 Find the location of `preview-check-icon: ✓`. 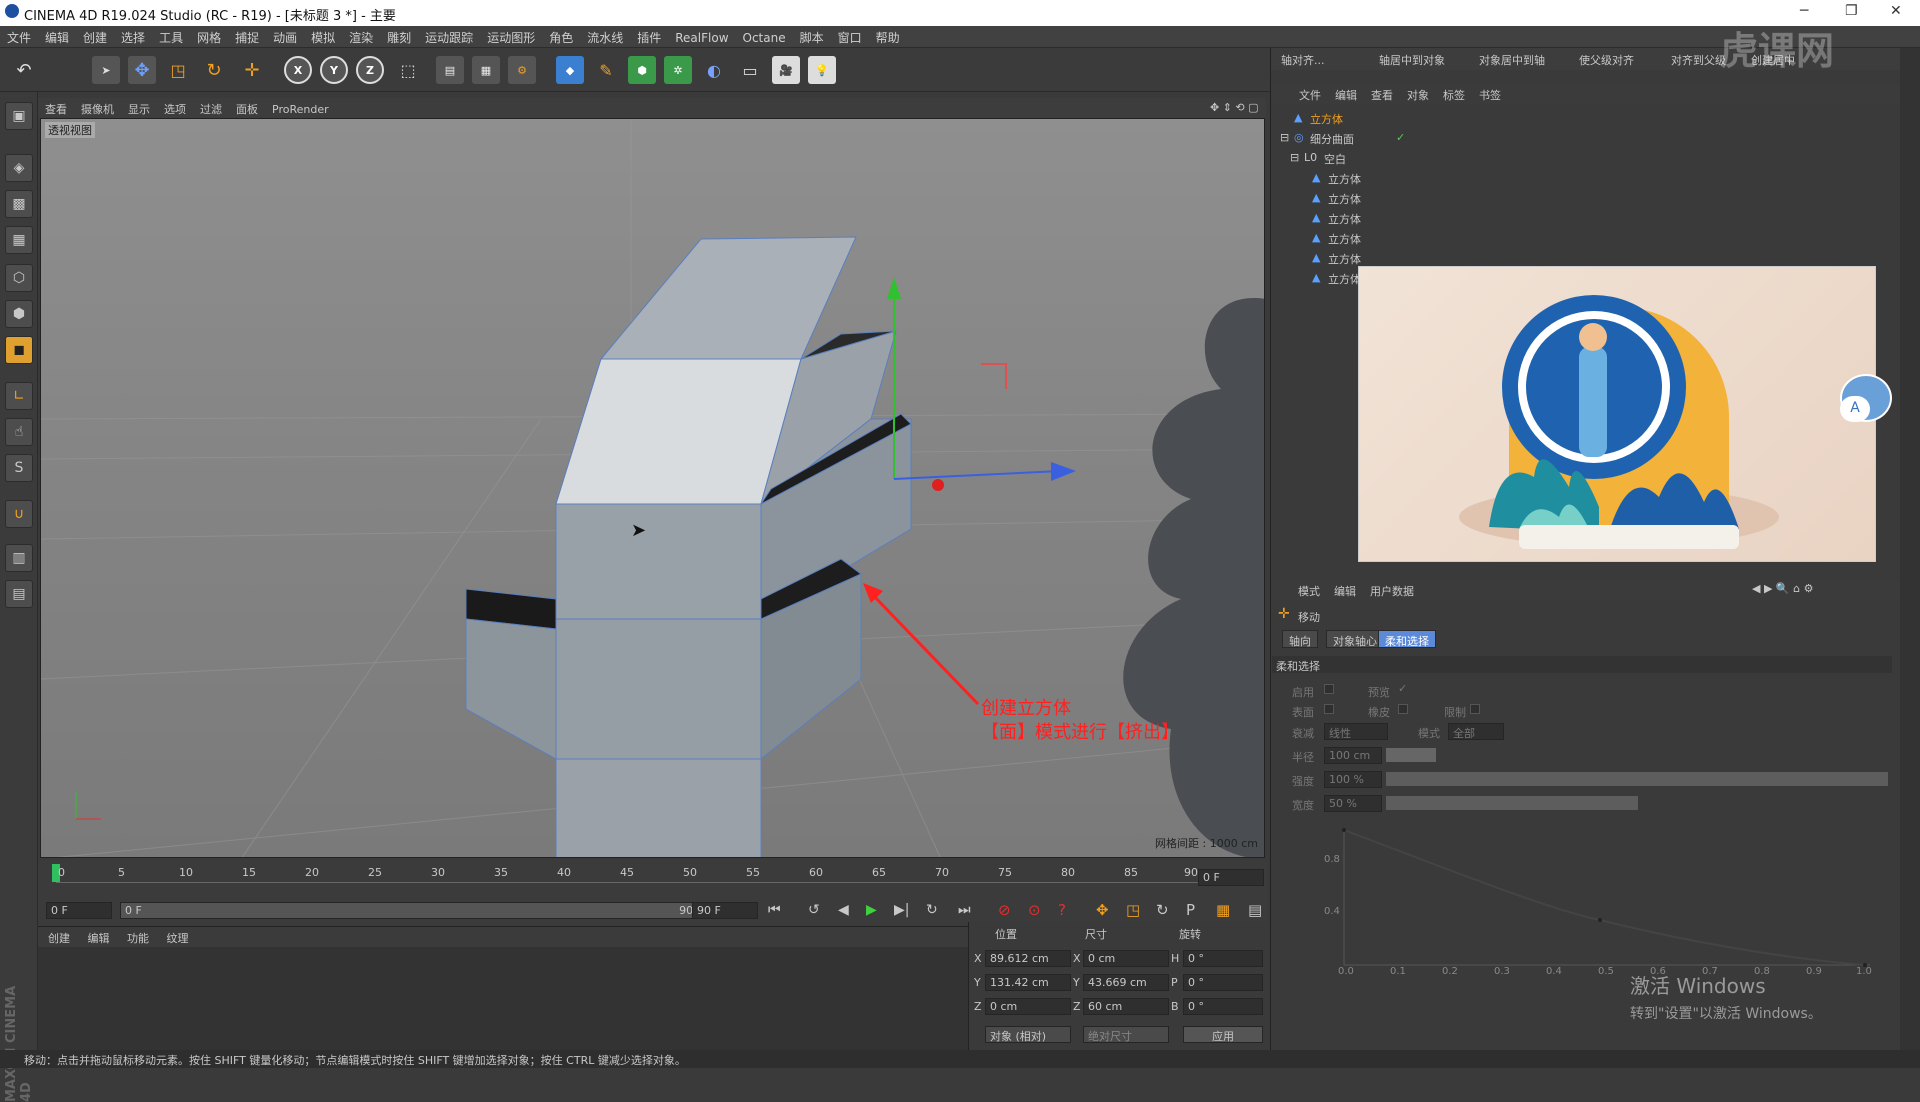

preview-check-icon: ✓ is located at coordinates (1402, 688).